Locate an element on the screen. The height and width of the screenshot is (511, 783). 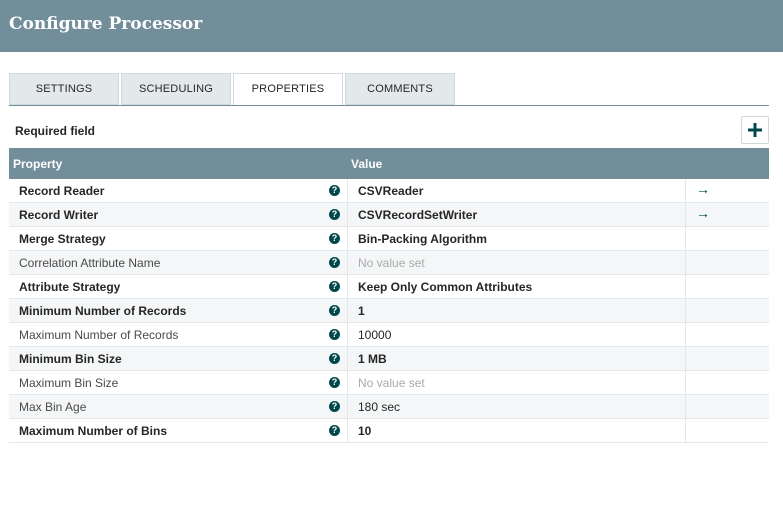
property-name: Correlation Attribute Name is located at coordinates (90, 263).